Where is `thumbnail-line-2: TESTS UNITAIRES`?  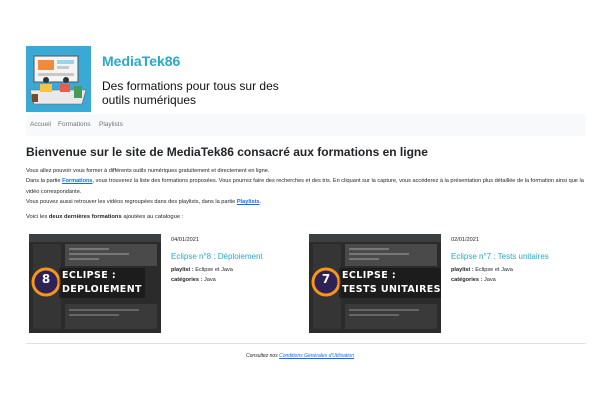 thumbnail-line-2: TESTS UNITAIRES is located at coordinates (391, 289).